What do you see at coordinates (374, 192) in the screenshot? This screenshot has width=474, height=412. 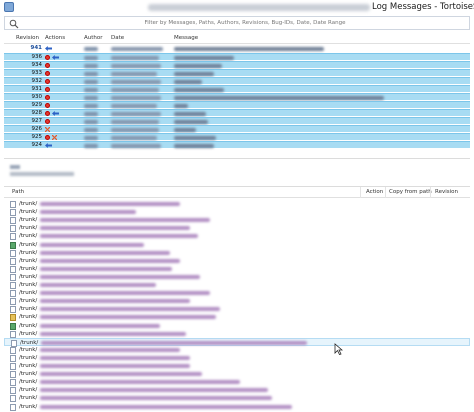 I see `column-header-action: Action` at bounding box center [374, 192].